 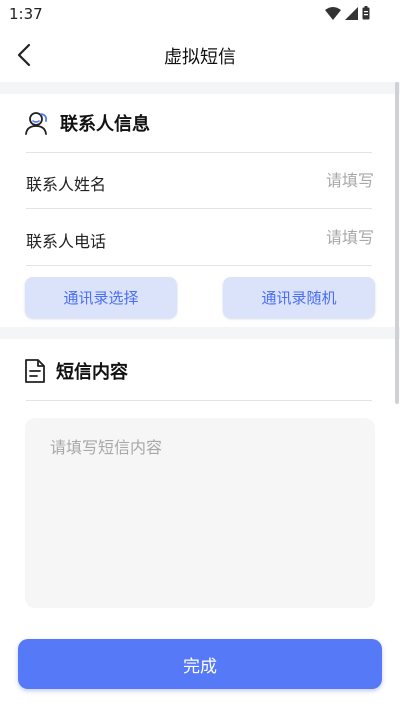 I want to click on contact-name-input, so click(x=294, y=180).